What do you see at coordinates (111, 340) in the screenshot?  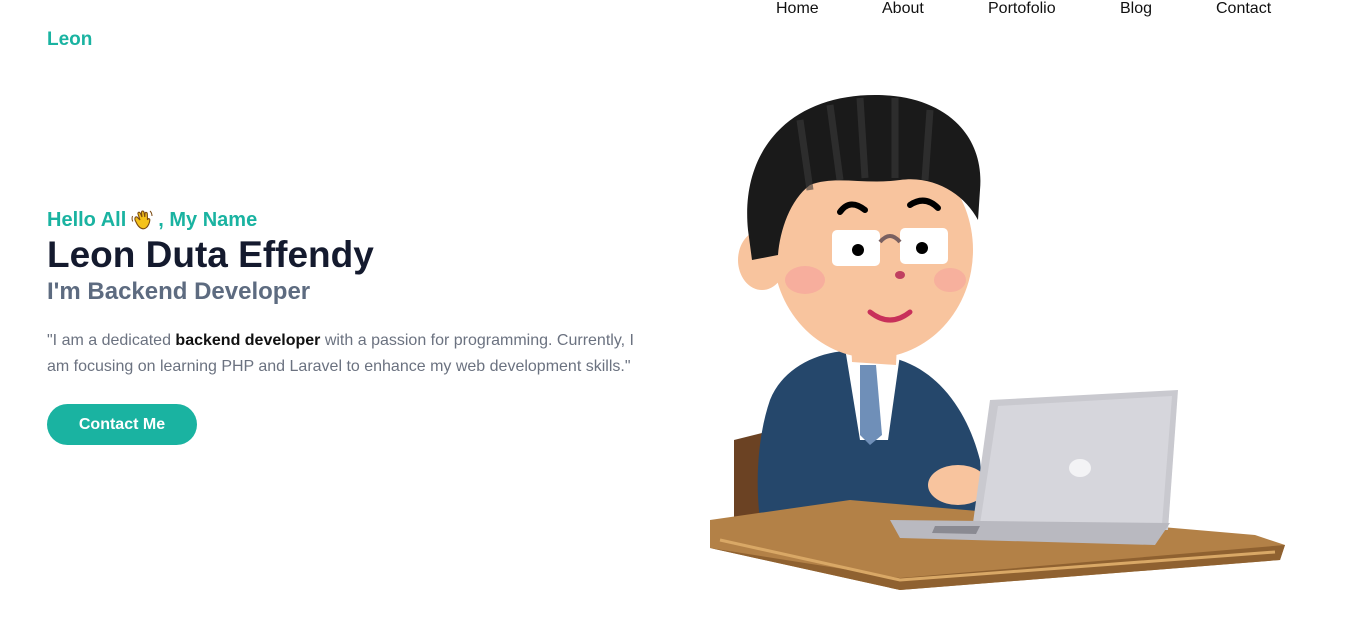 I see `bio-prefix: "I am a dedicated` at bounding box center [111, 340].